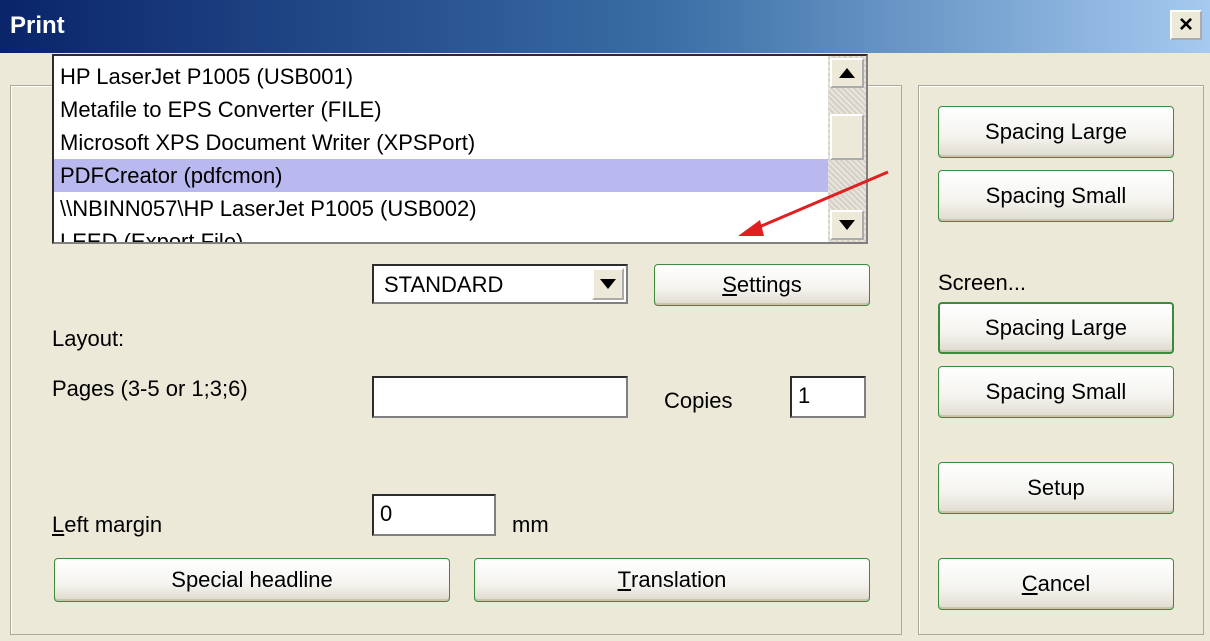 The height and width of the screenshot is (641, 1210). Describe the element at coordinates (442, 233) in the screenshot. I see `list-item: LEED (Export File)` at that location.